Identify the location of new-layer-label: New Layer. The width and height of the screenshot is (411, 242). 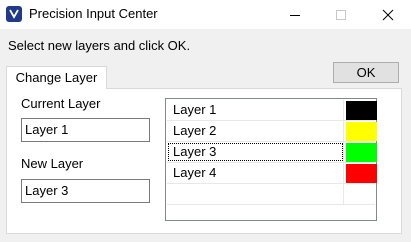
(52, 163).